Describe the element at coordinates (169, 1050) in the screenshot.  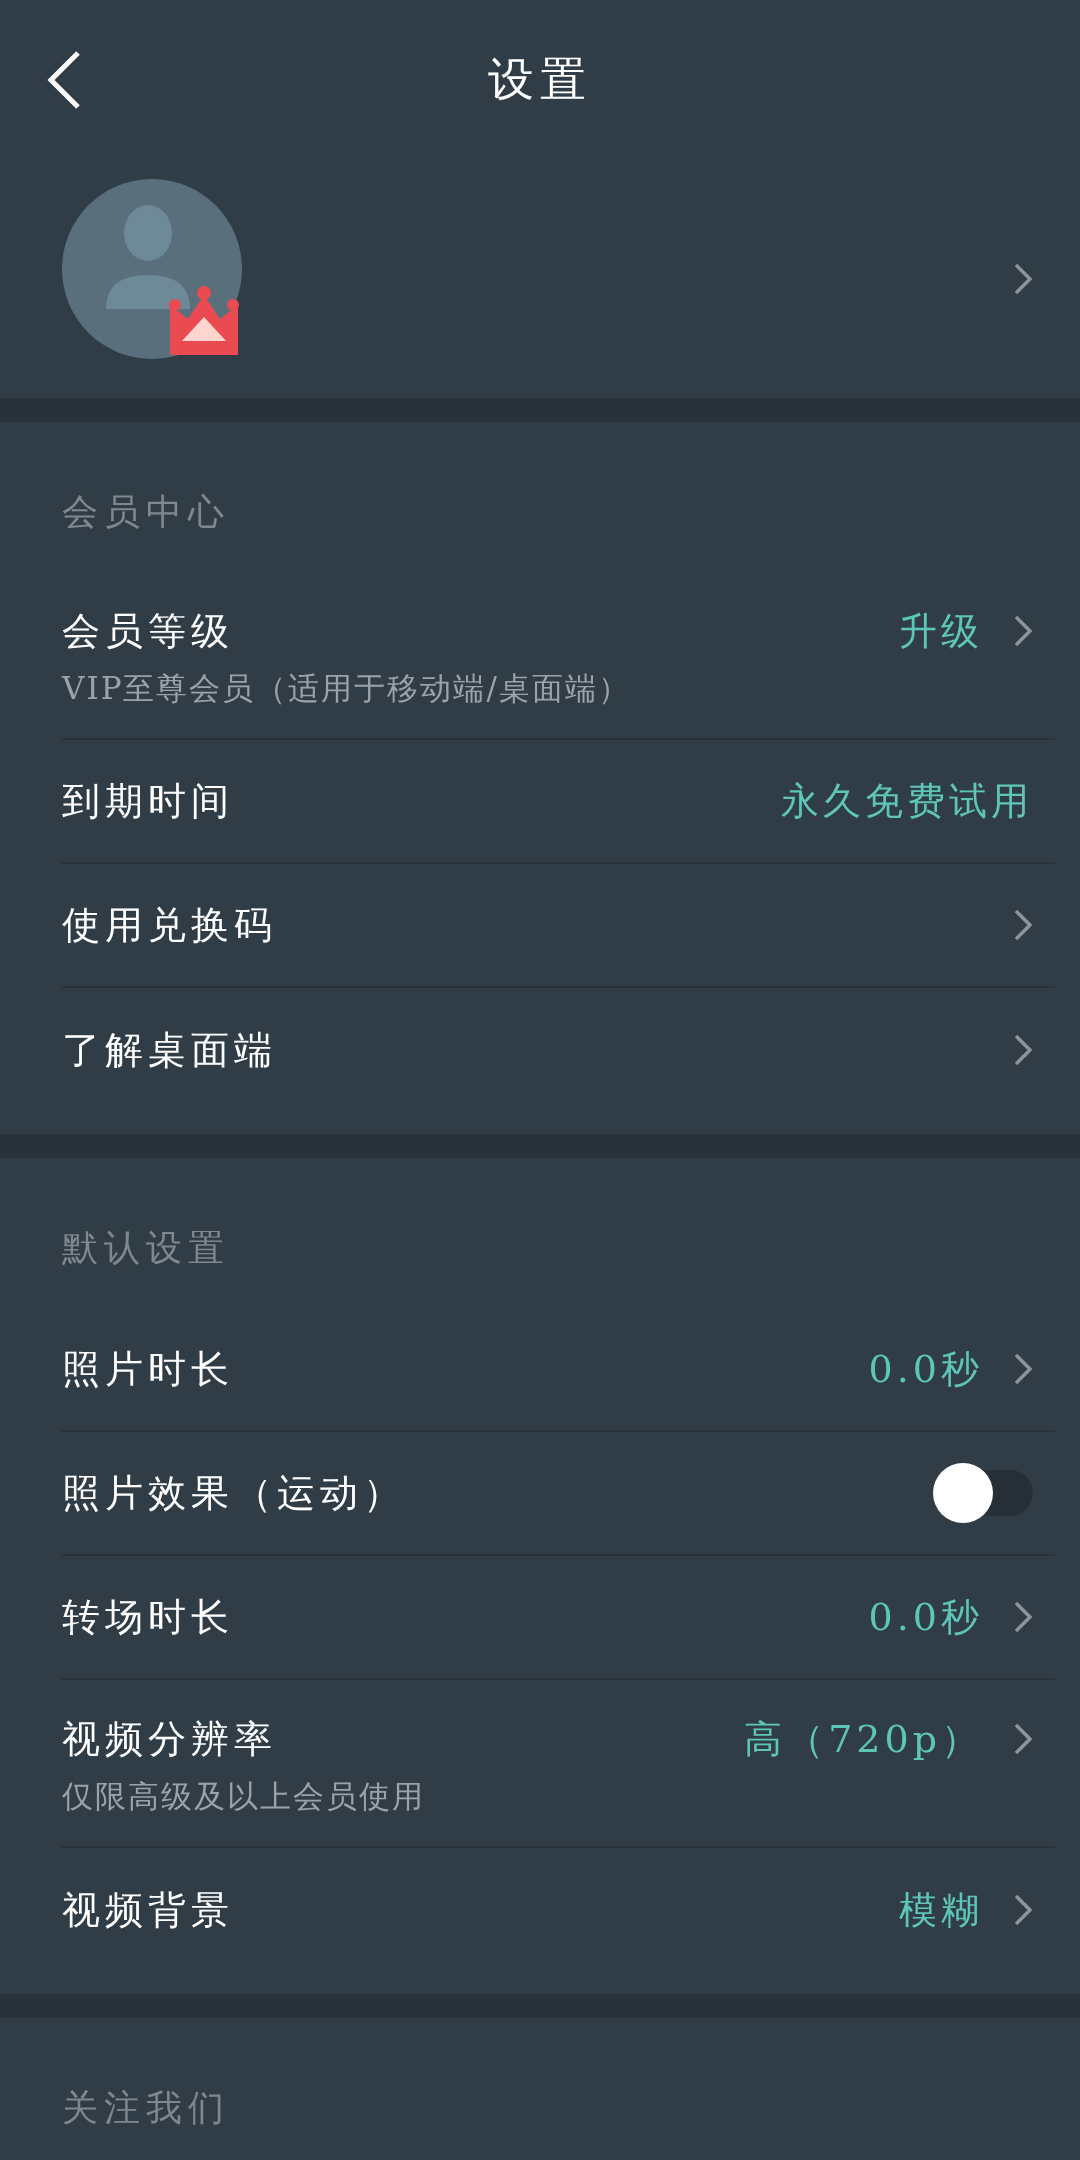
I see `setting-label: 了解桌面端` at that location.